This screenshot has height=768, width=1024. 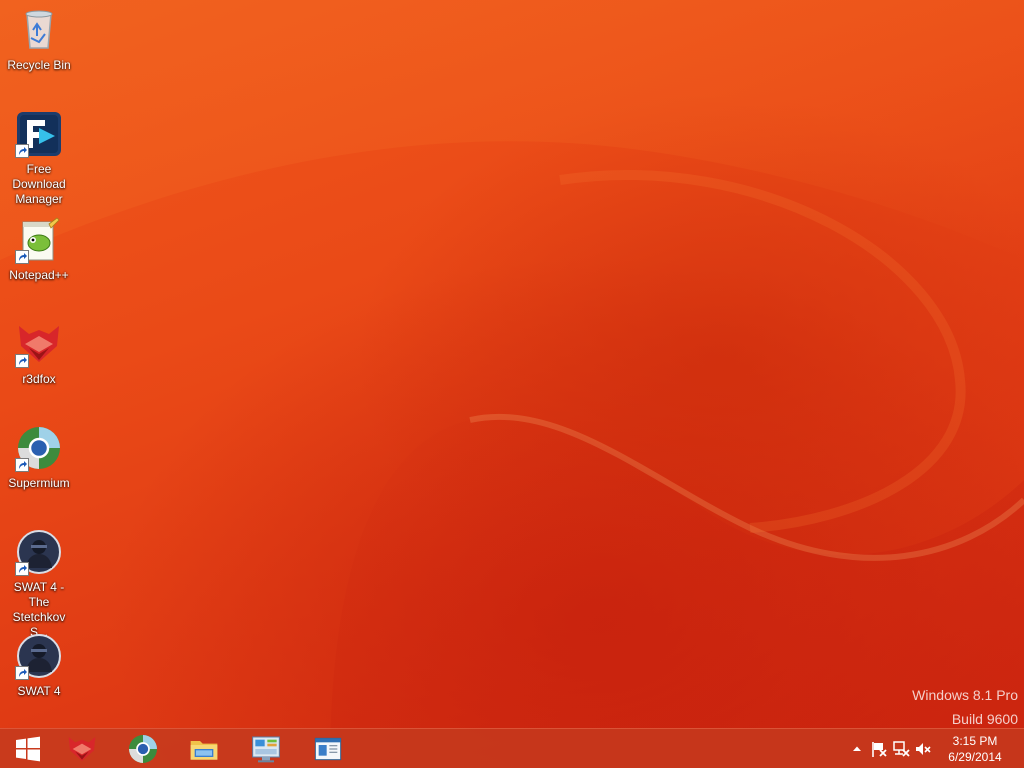 I want to click on taskbar-file-explorer, so click(x=204, y=748).